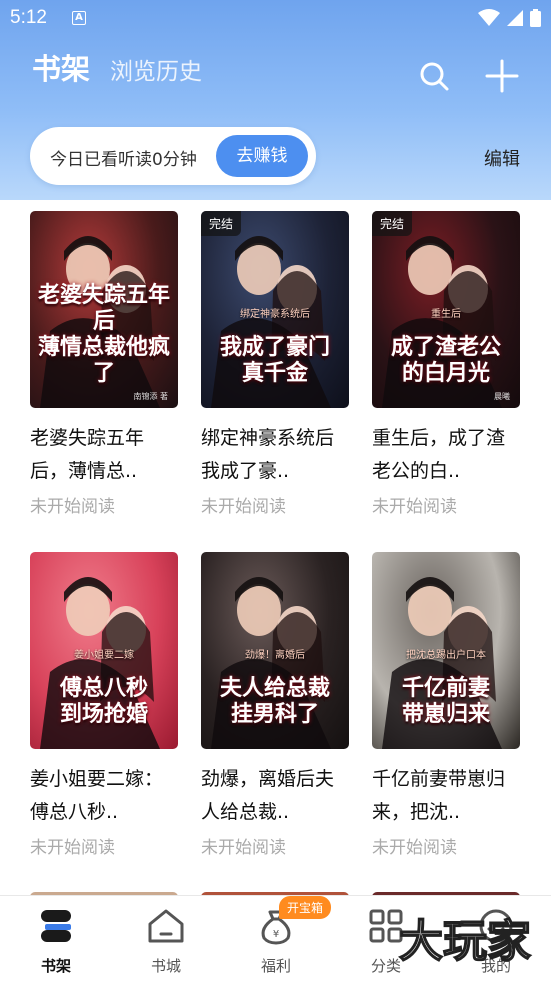  What do you see at coordinates (515, 18) in the screenshot?
I see `signal-icon` at bounding box center [515, 18].